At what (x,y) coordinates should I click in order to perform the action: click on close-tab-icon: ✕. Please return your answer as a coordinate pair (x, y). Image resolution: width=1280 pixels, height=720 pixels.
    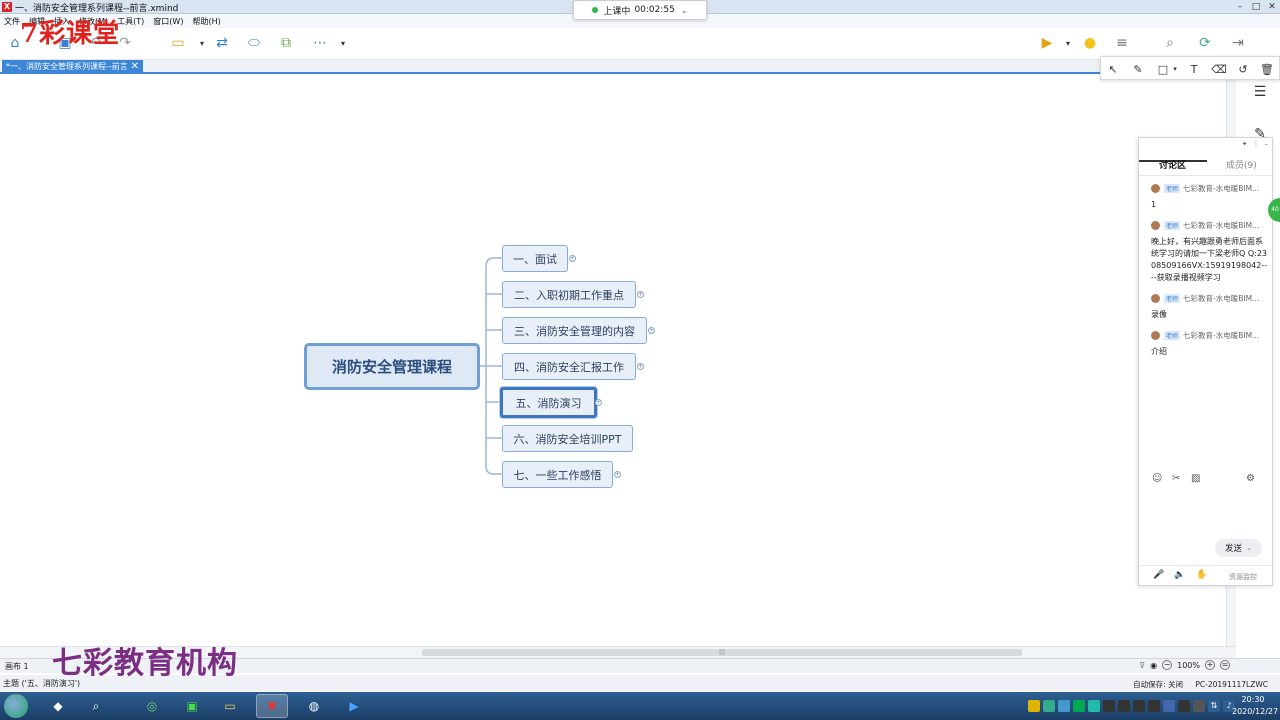
    Looking at the image, I should click on (135, 67).